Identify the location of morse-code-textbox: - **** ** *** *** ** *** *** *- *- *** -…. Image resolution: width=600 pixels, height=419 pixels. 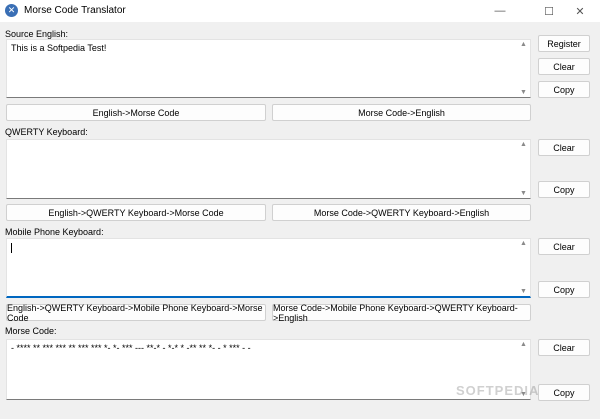
(268, 369).